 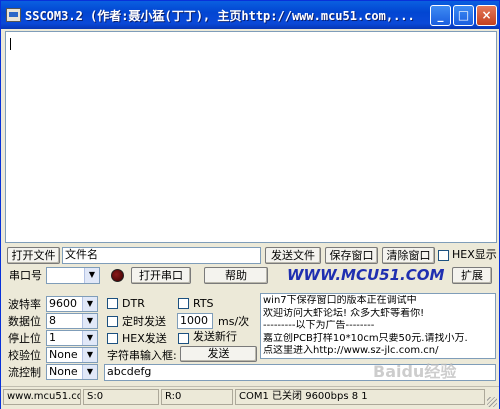 I want to click on baud-label: 波特率, so click(x=24, y=304).